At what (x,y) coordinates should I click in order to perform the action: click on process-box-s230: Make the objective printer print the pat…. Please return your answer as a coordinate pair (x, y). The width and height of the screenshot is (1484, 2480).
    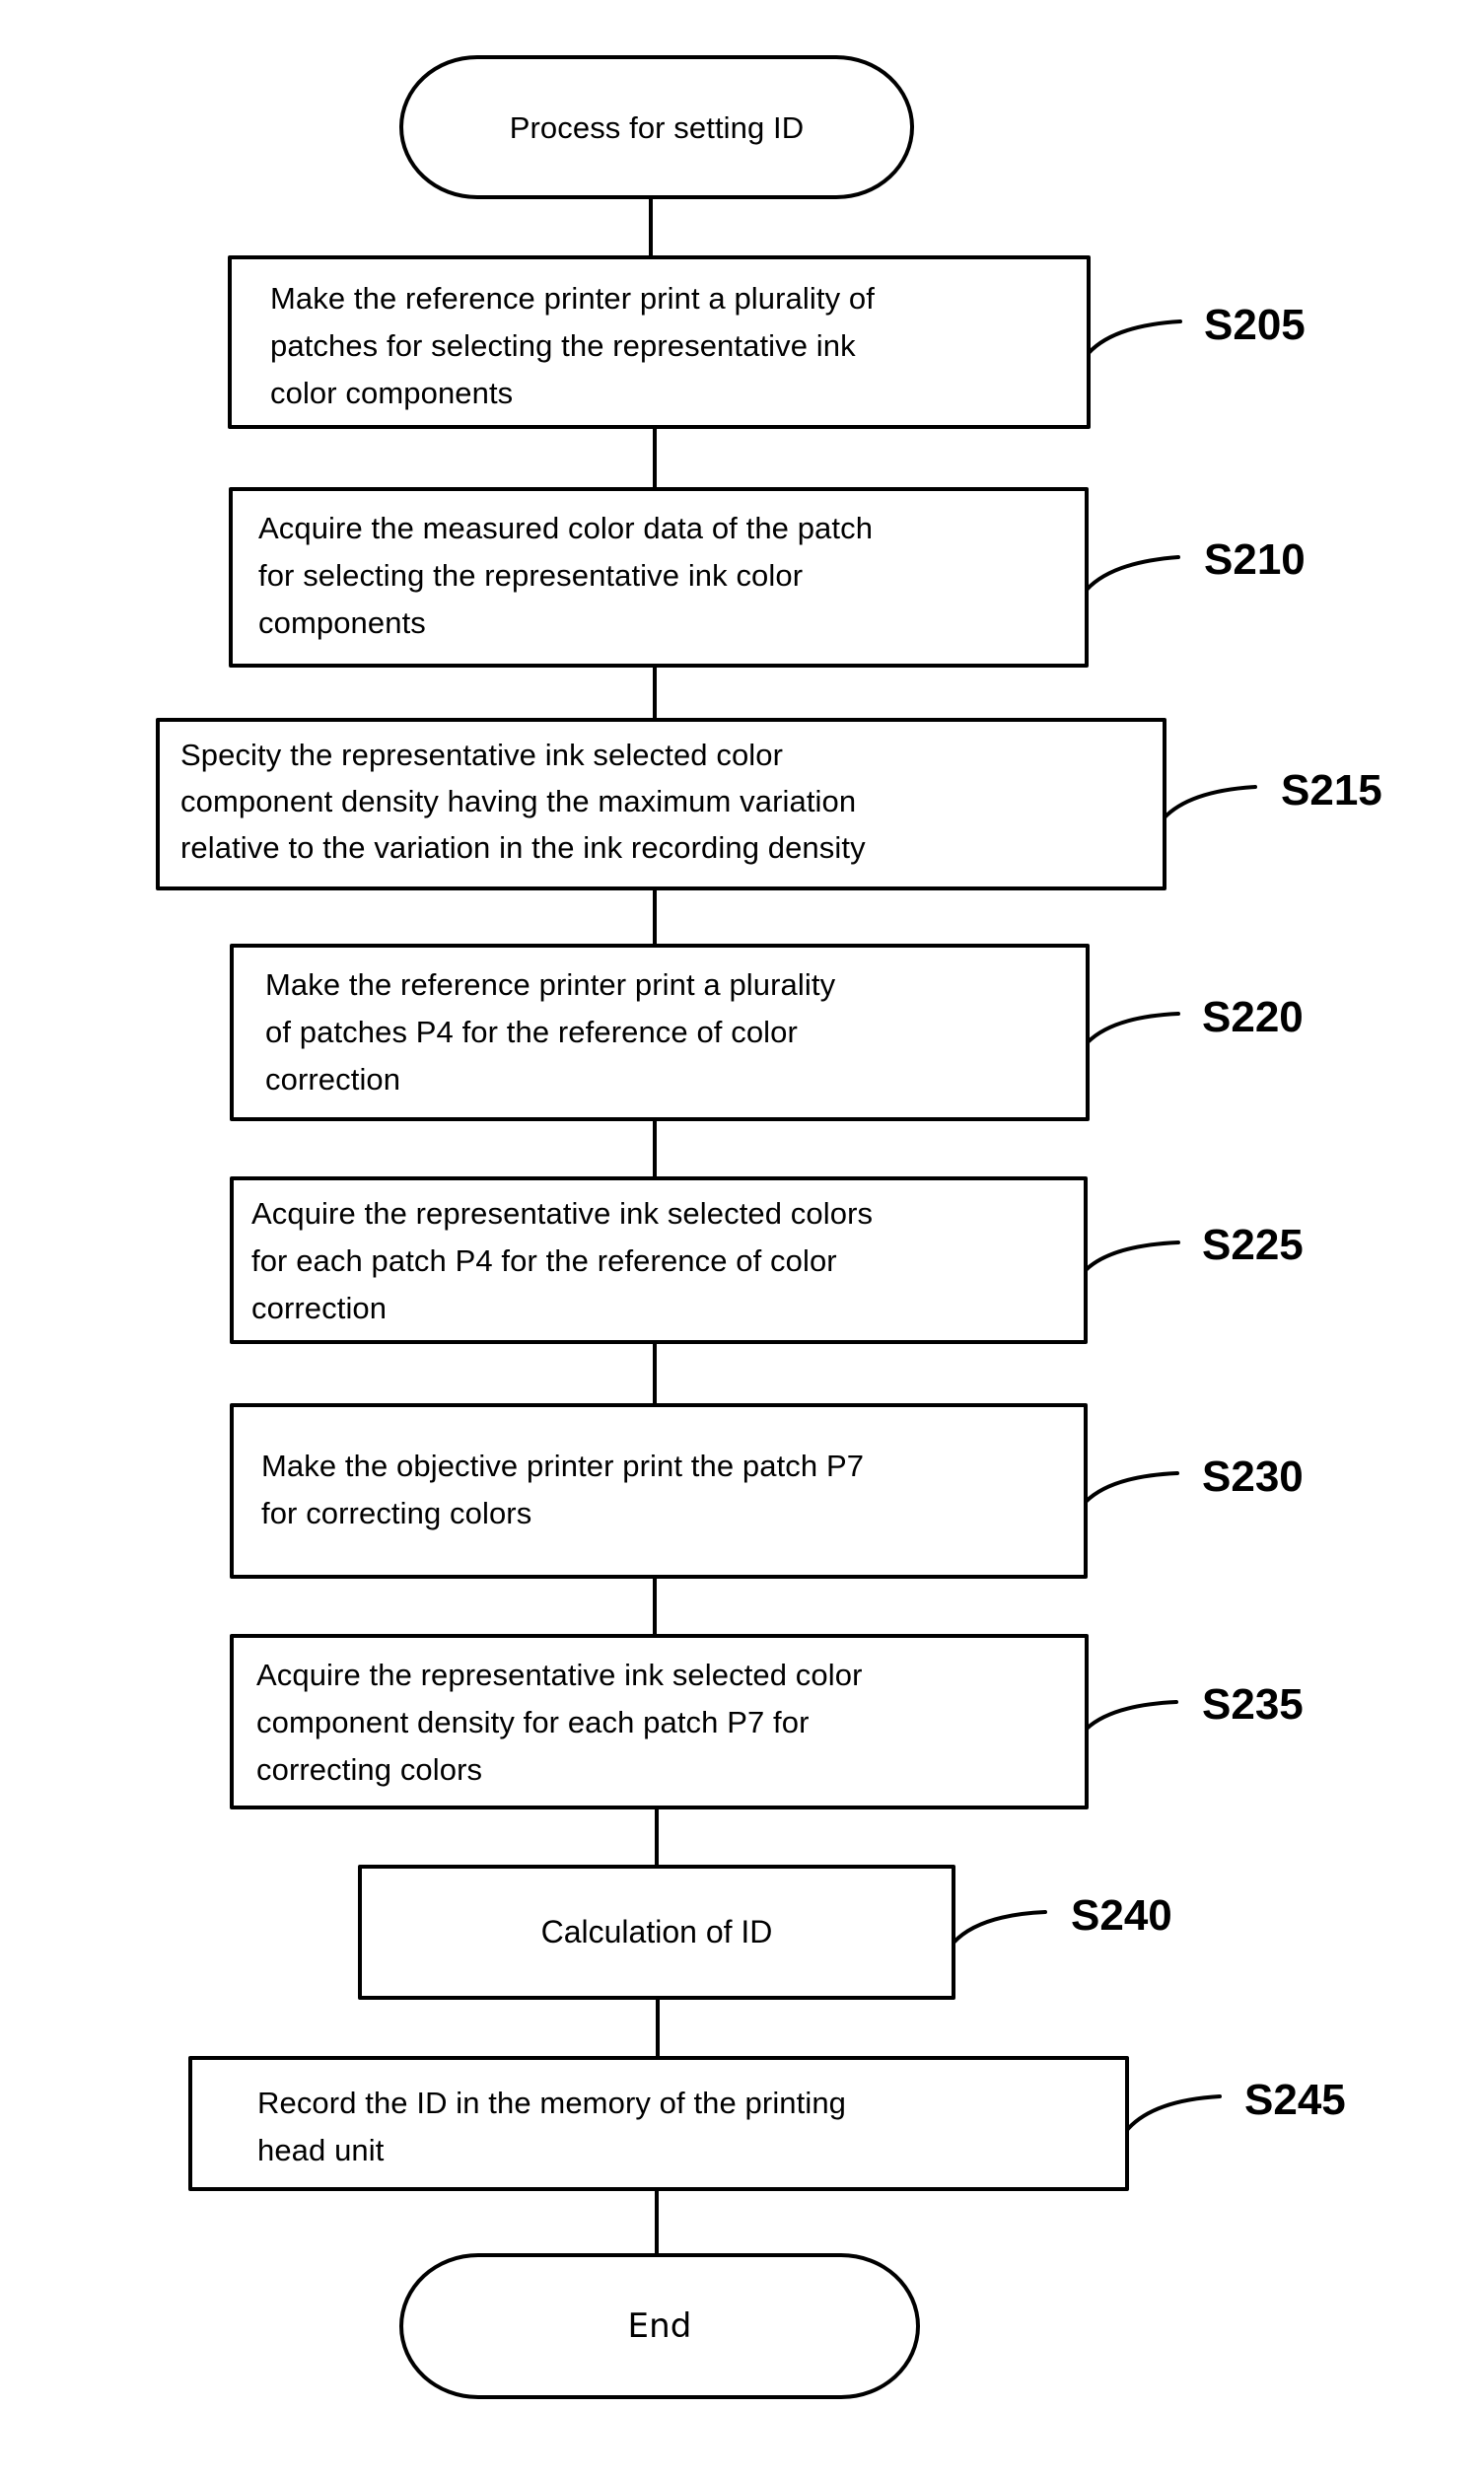
    Looking at the image, I should click on (659, 1491).